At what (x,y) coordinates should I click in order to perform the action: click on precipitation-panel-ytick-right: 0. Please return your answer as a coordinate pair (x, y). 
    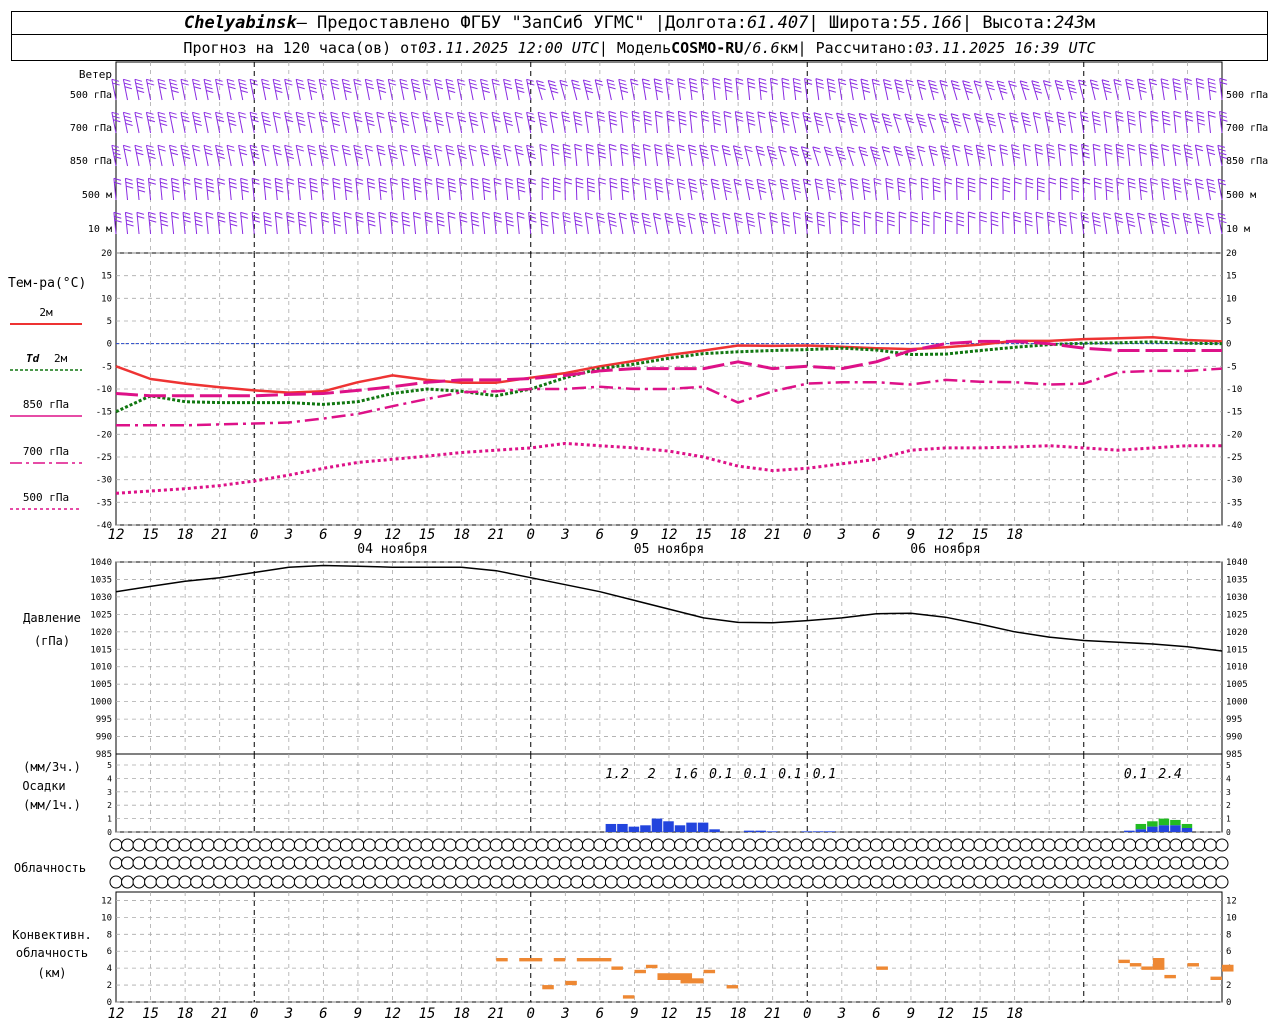
    Looking at the image, I should click on (1228, 832).